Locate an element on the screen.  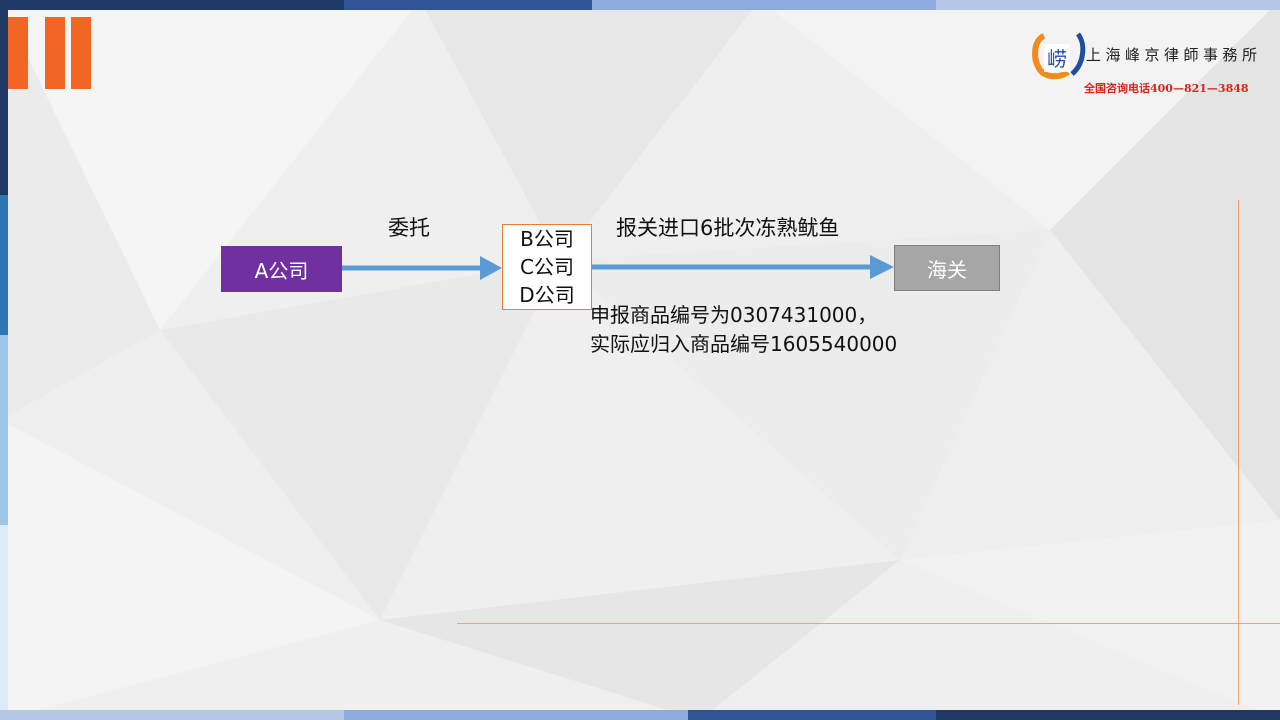
hotline-text: 全国咨询电话400—821—3848 is located at coordinates (1166, 88).